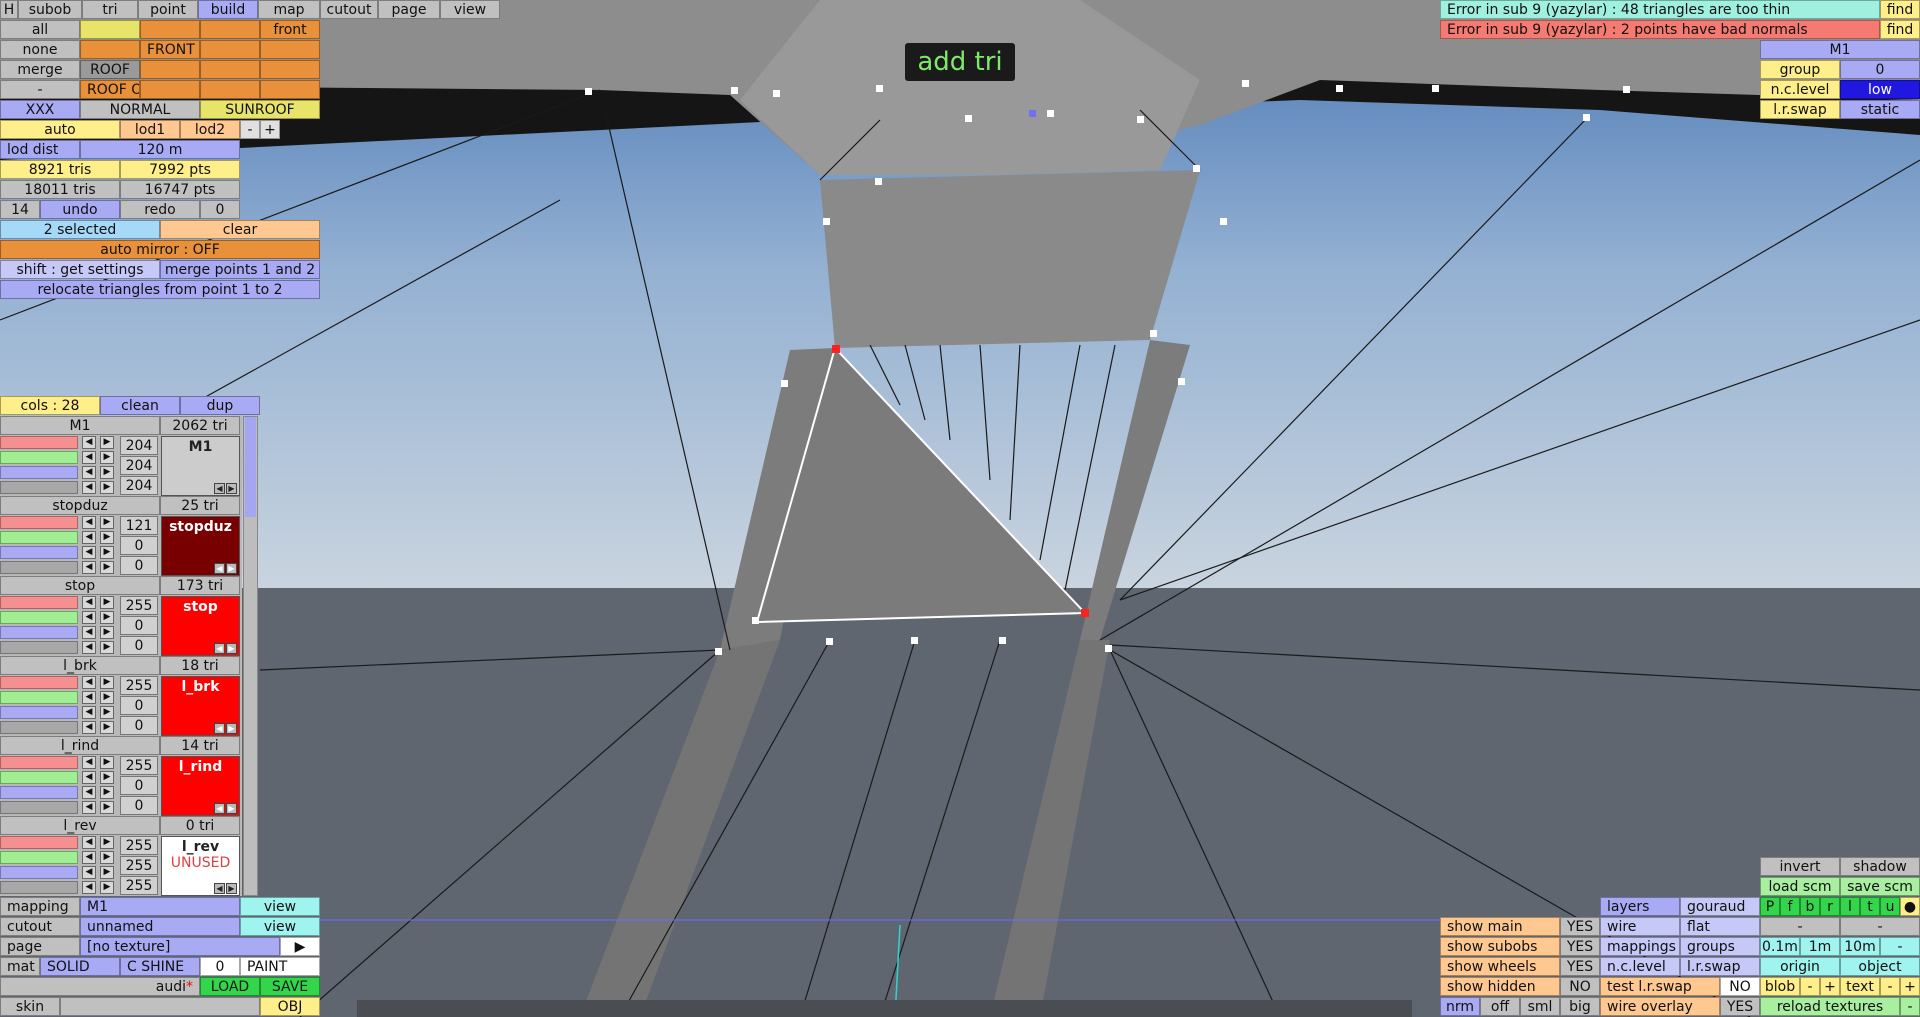 The image size is (1920, 1017). Describe the element at coordinates (1780, 986) in the screenshot. I see `blob-button: blob` at that location.